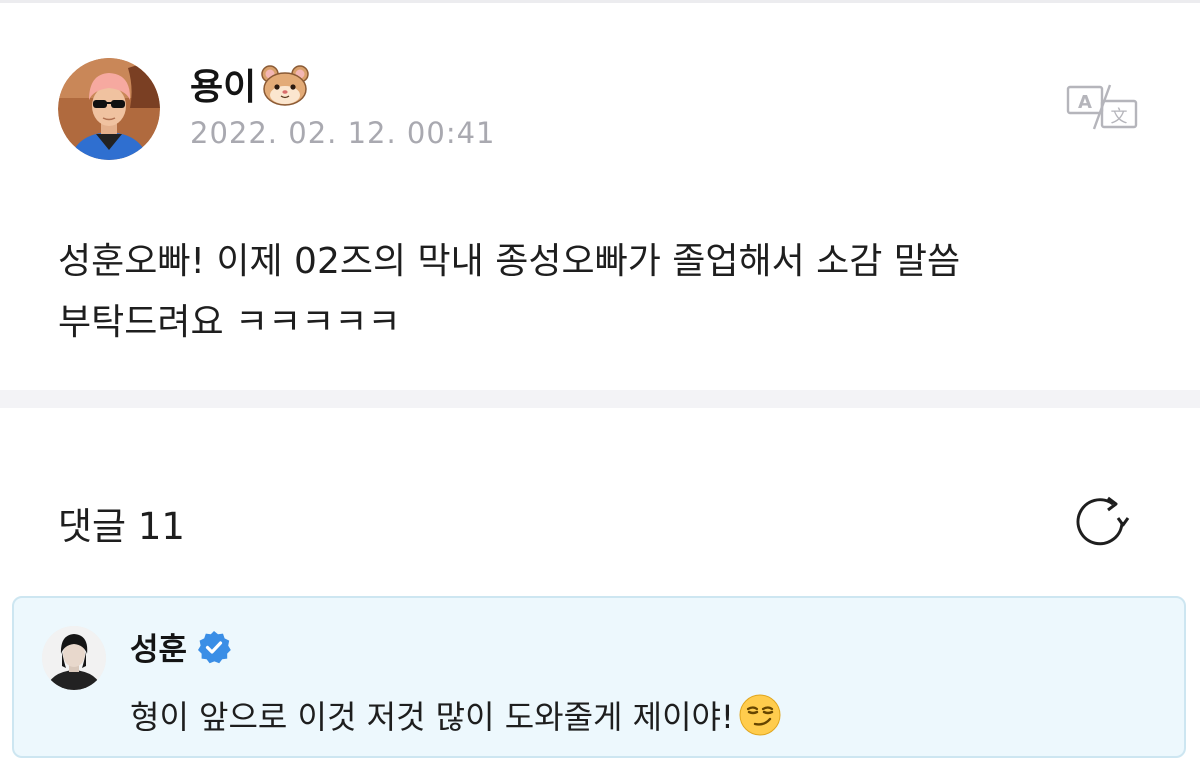  I want to click on svg-text: A, so click(1085, 102).